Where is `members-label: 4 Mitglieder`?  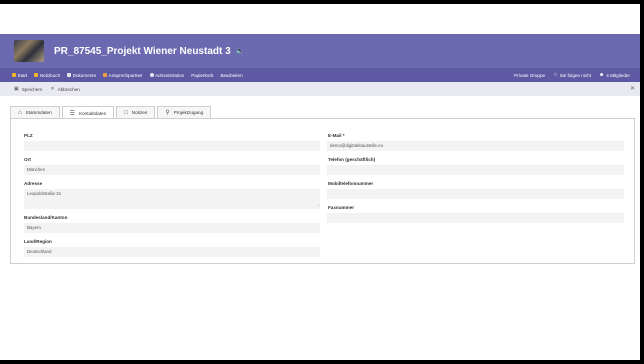 members-label: 4 Mitglieder is located at coordinates (618, 75).